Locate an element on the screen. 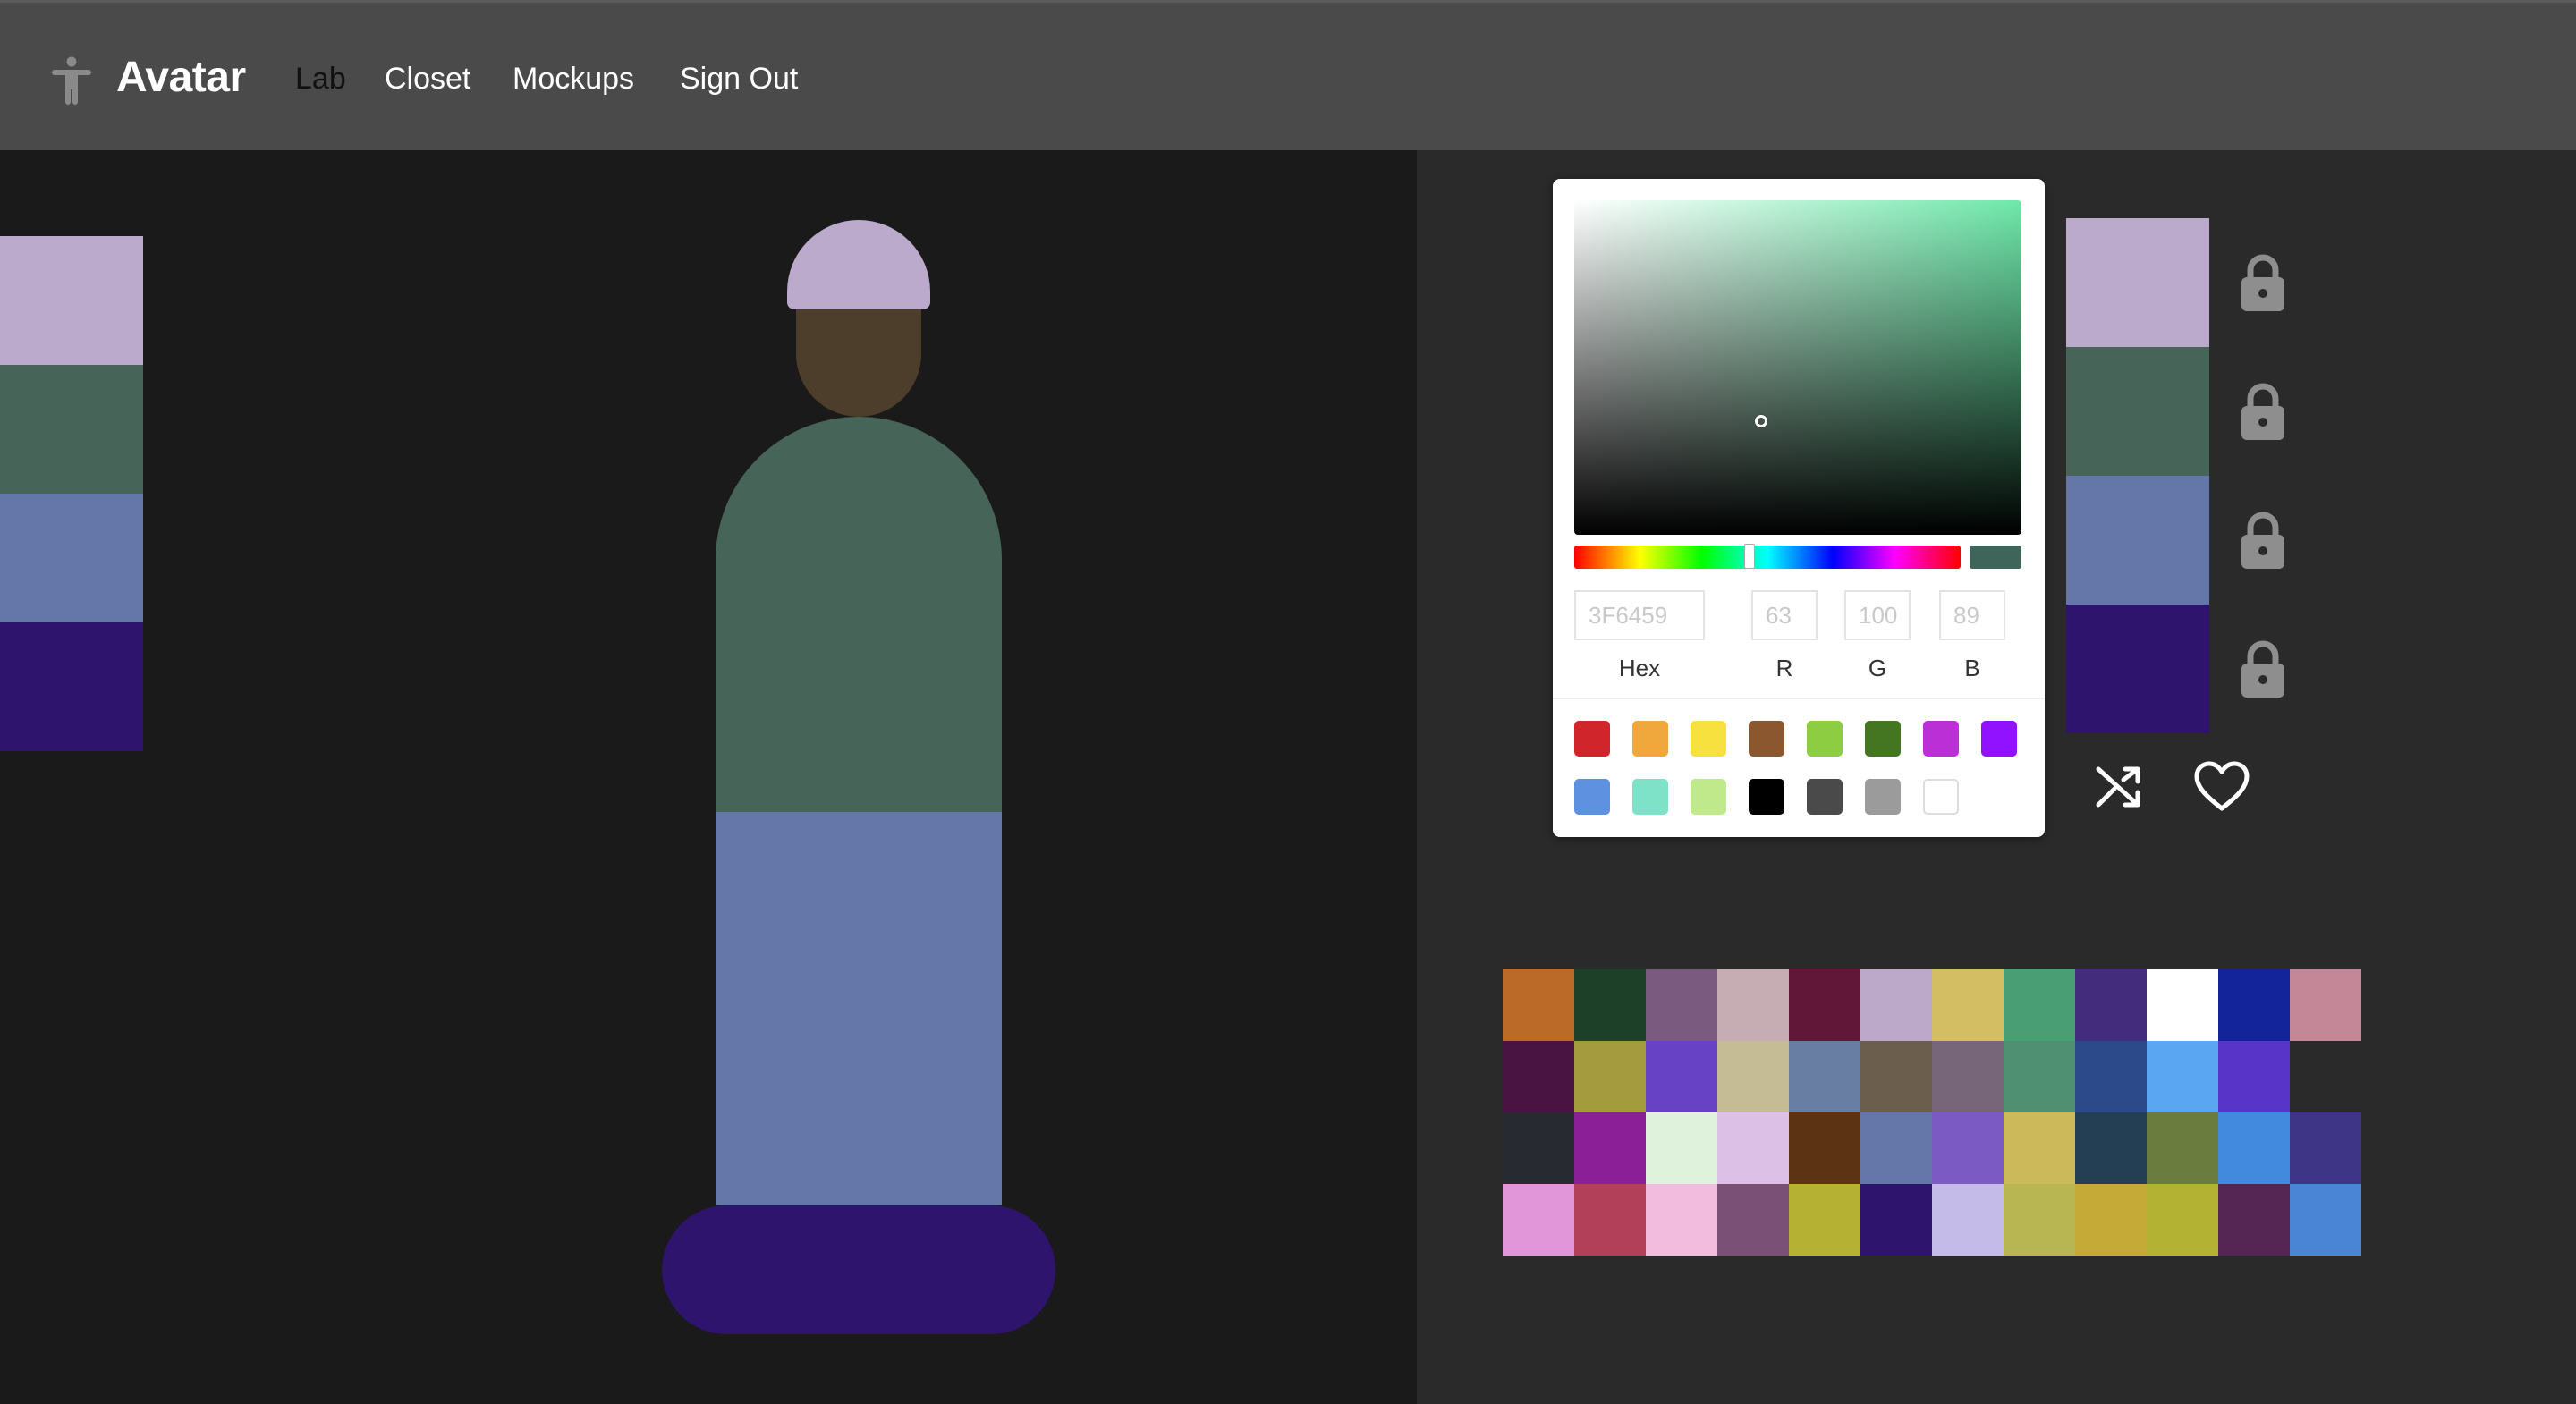 This screenshot has height=1404, width=2576. top-navbar: Avatar Lab Closet Mockups Sign Out is located at coordinates (1288, 75).